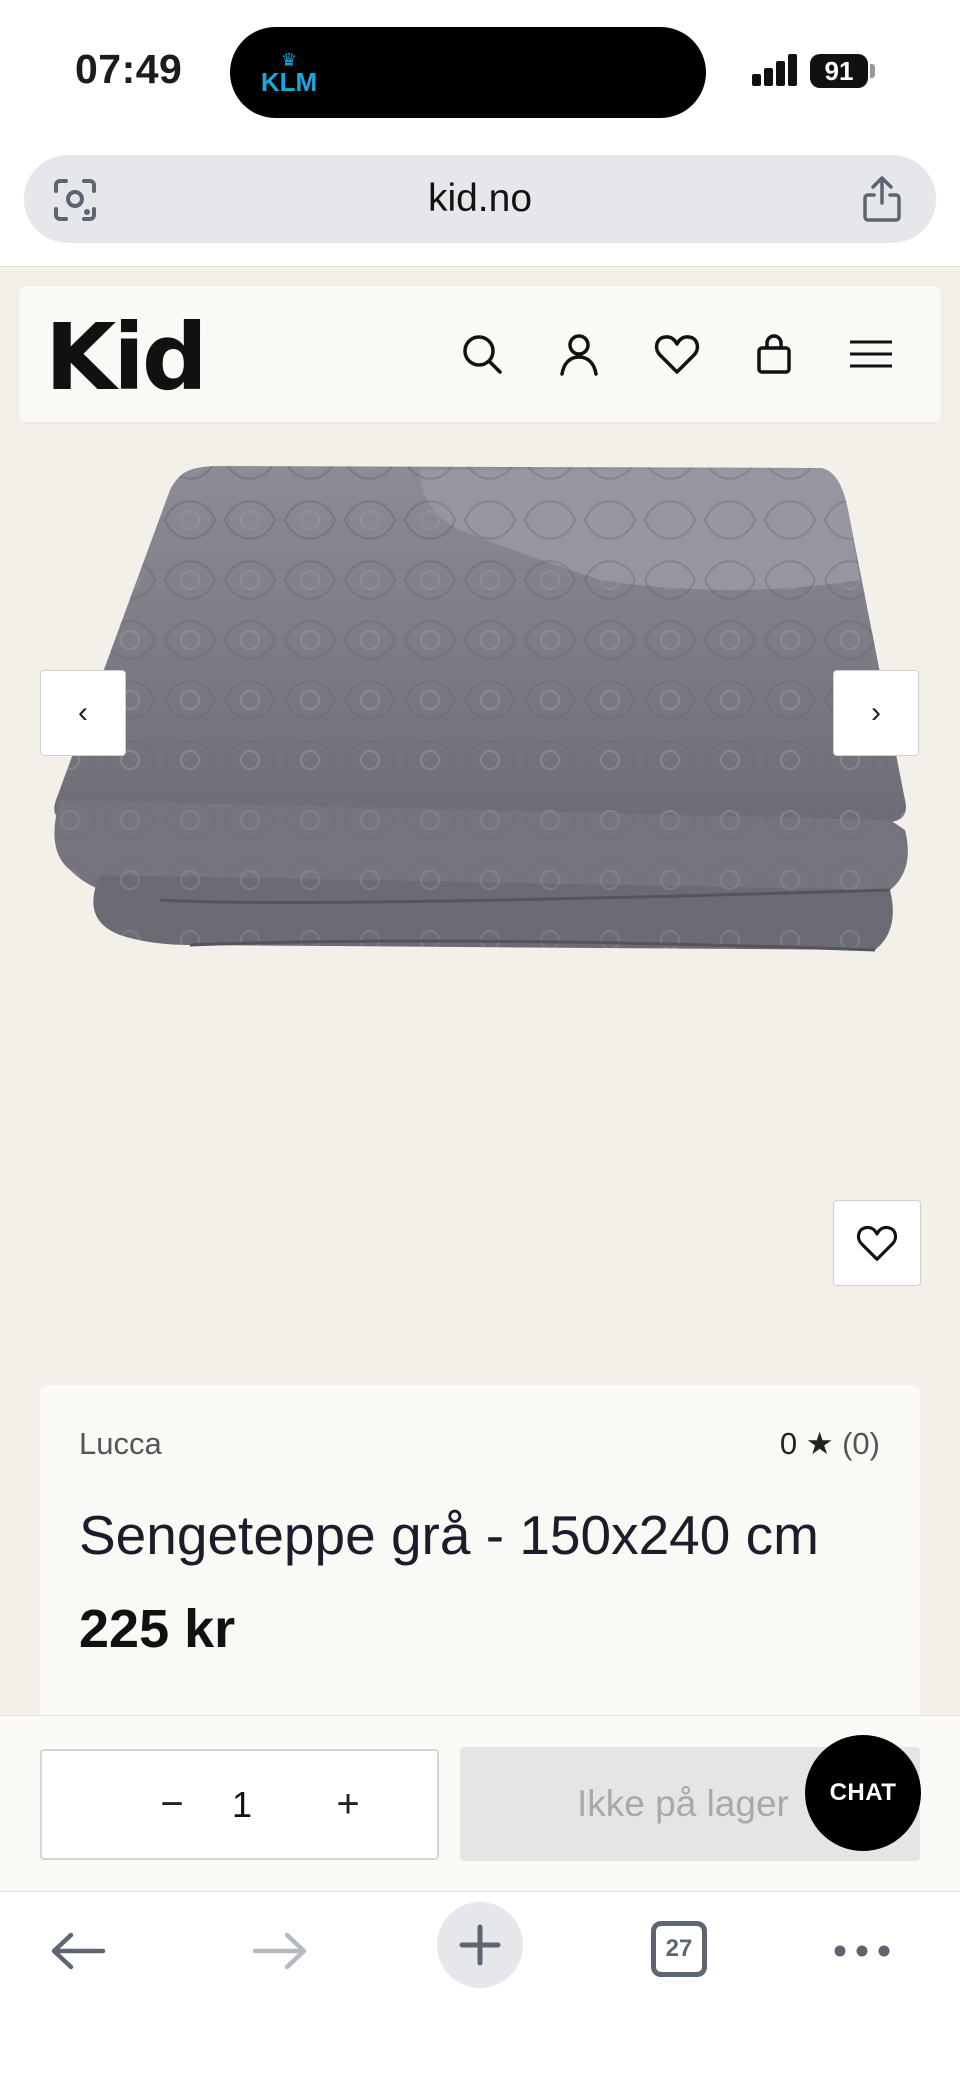 Image resolution: width=960 pixels, height=2081 pixels. Describe the element at coordinates (872, 71) in the screenshot. I see `battery-tip` at that location.